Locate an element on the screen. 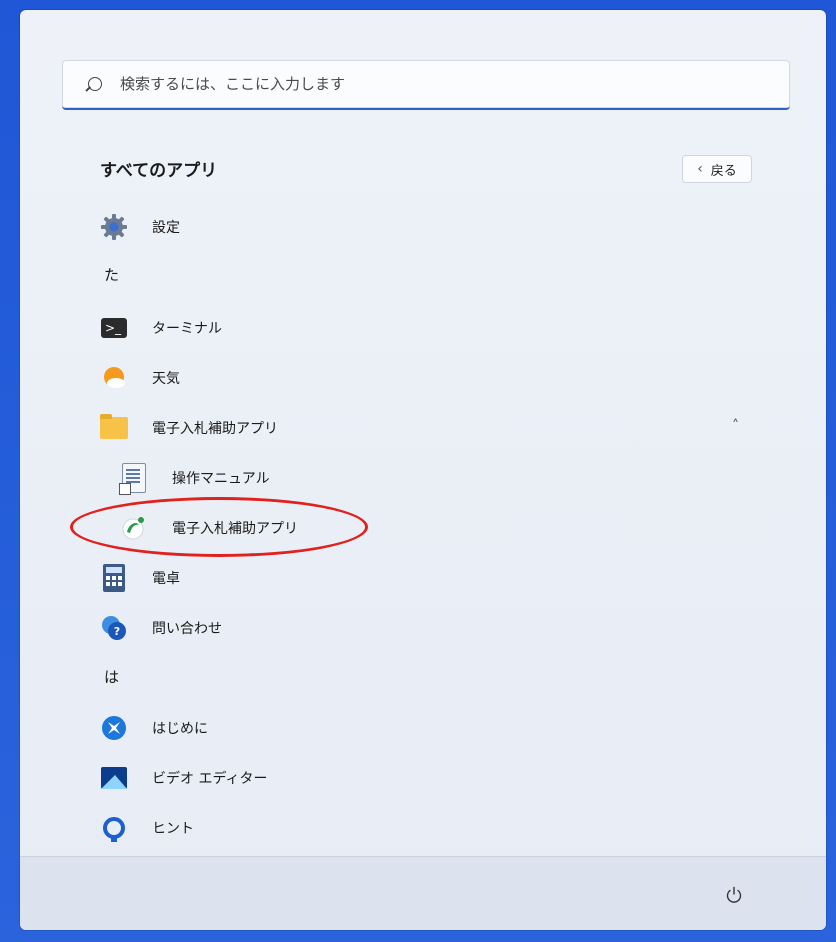 The width and height of the screenshot is (836, 942). power-icon is located at coordinates (734, 894).